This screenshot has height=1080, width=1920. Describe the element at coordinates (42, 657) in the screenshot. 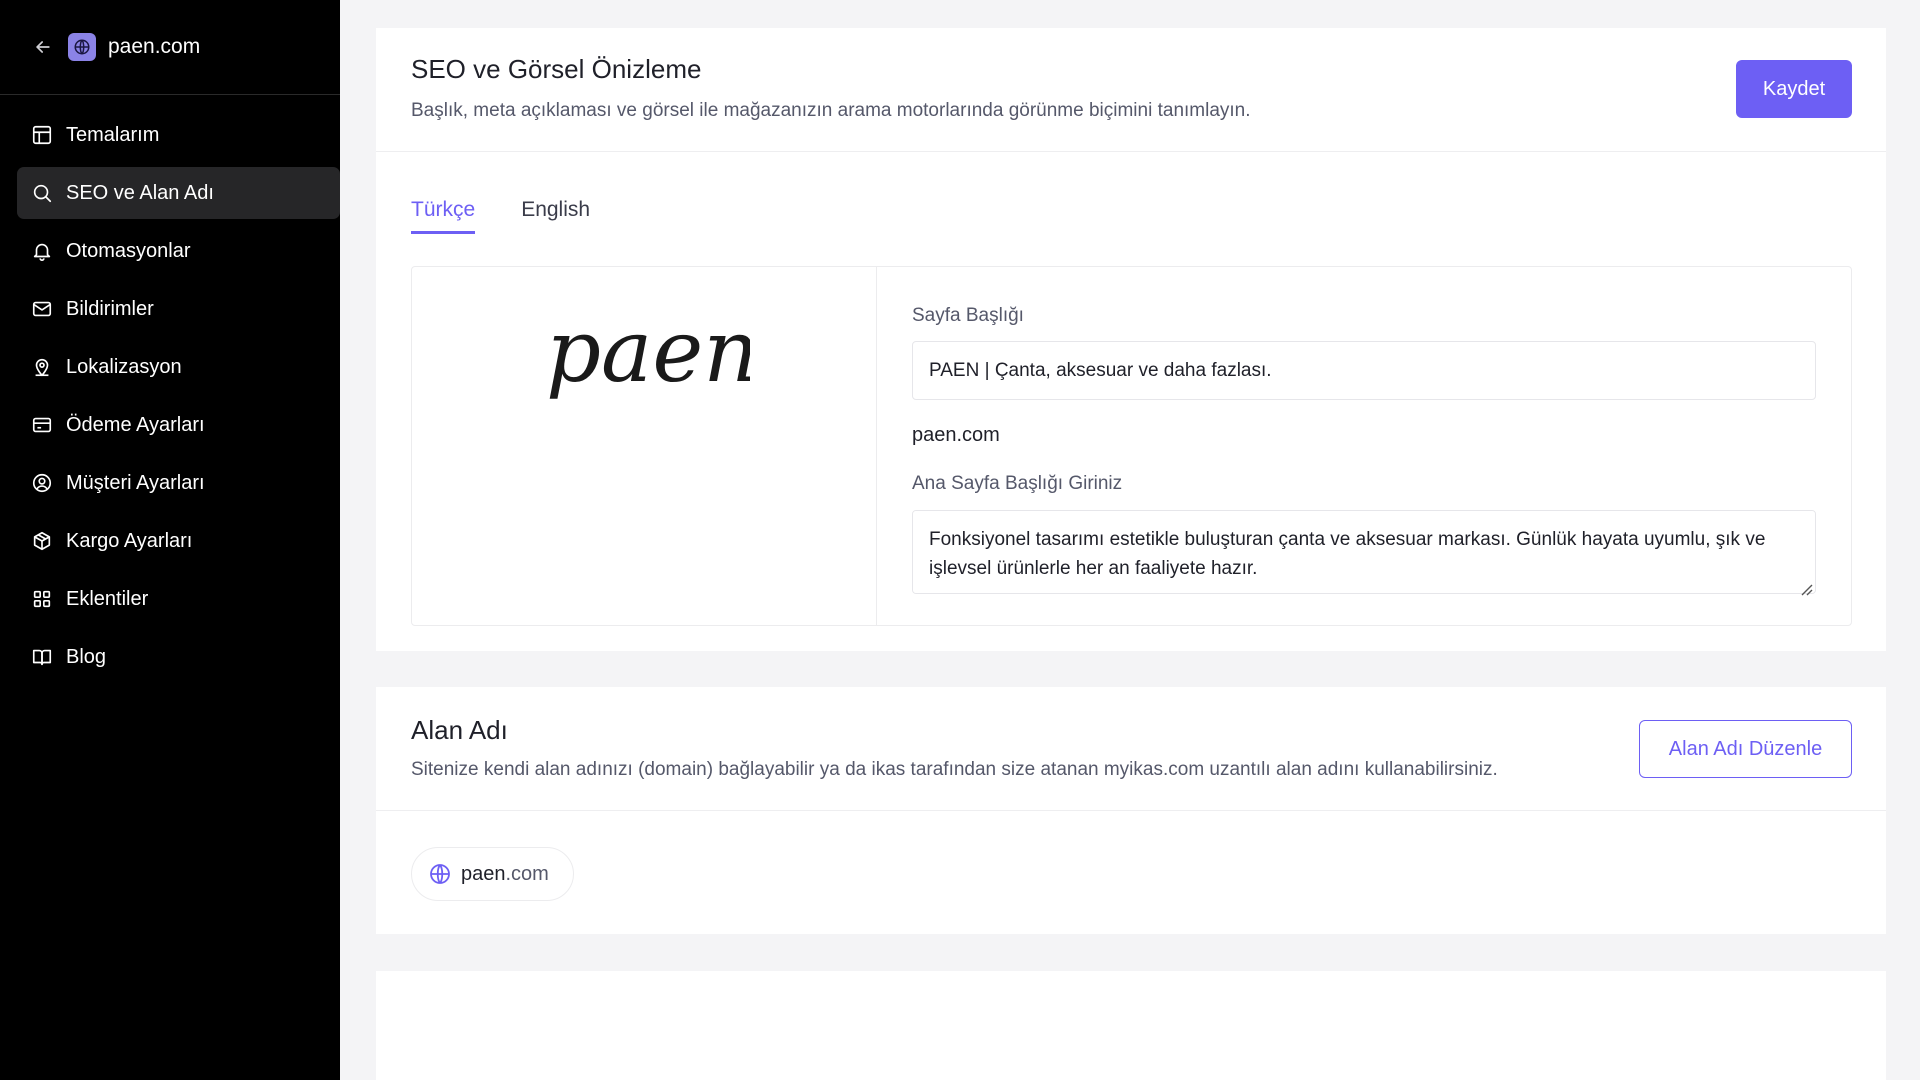

I see `book-open-icon` at that location.